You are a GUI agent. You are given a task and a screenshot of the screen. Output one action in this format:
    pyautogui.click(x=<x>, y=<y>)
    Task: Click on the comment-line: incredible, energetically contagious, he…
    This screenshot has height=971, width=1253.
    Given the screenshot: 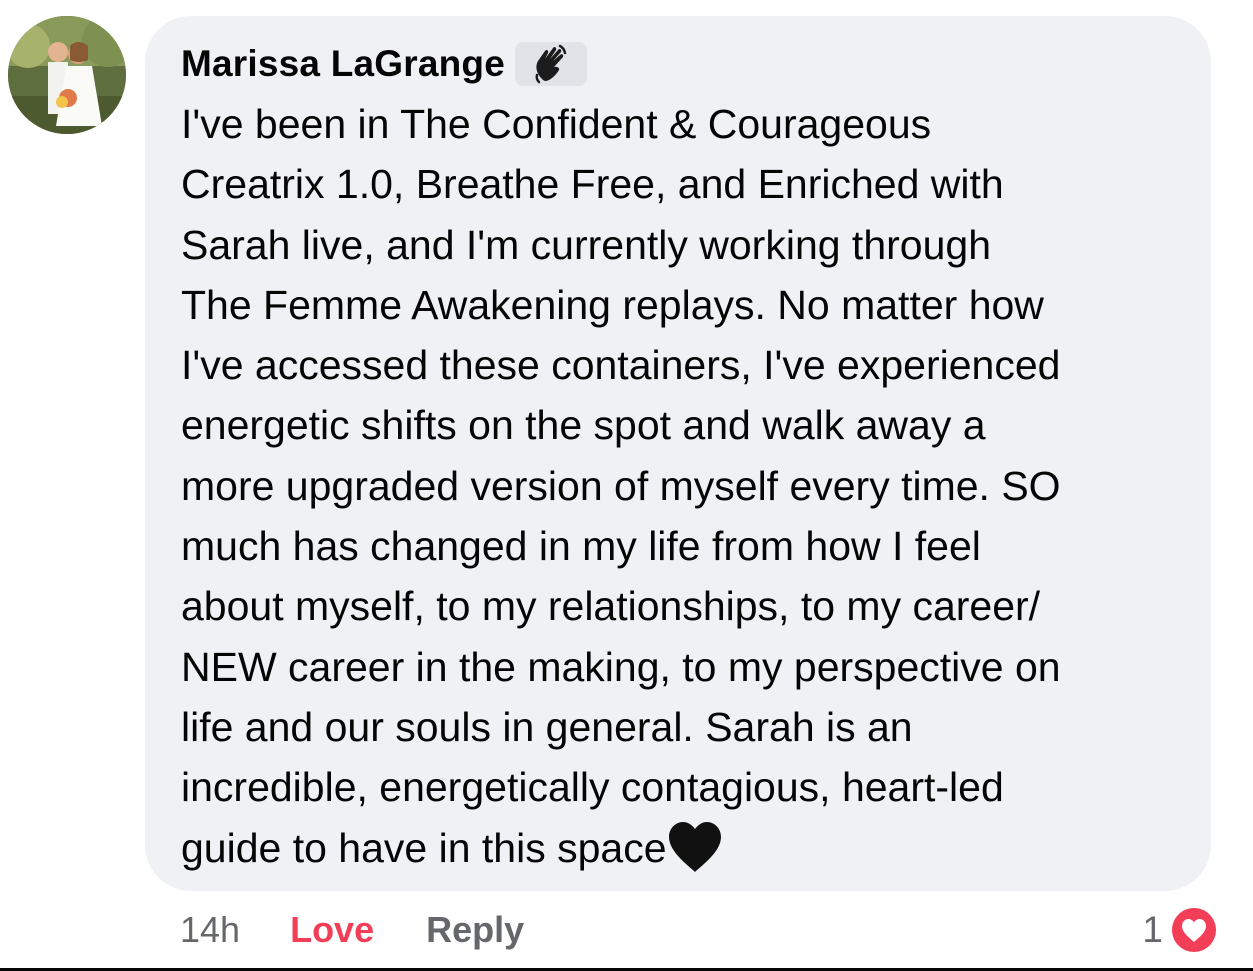 What is the action you would take?
    pyautogui.click(x=592, y=787)
    